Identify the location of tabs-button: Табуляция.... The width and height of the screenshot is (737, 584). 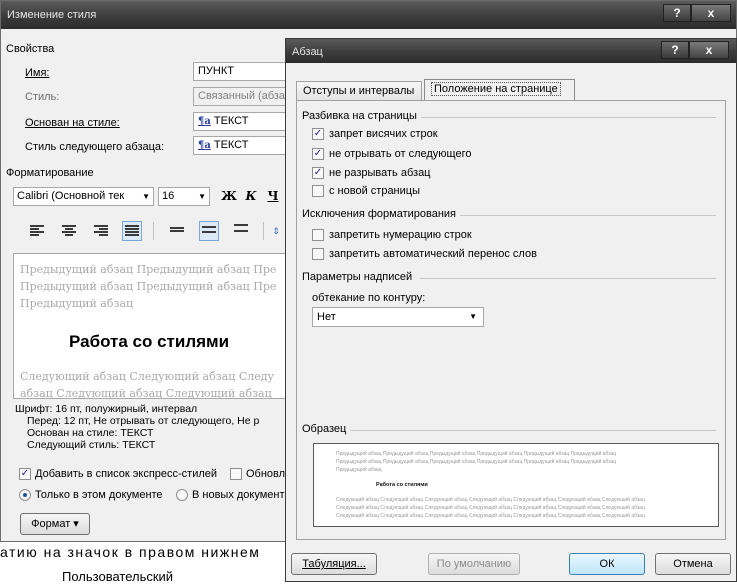
(334, 564).